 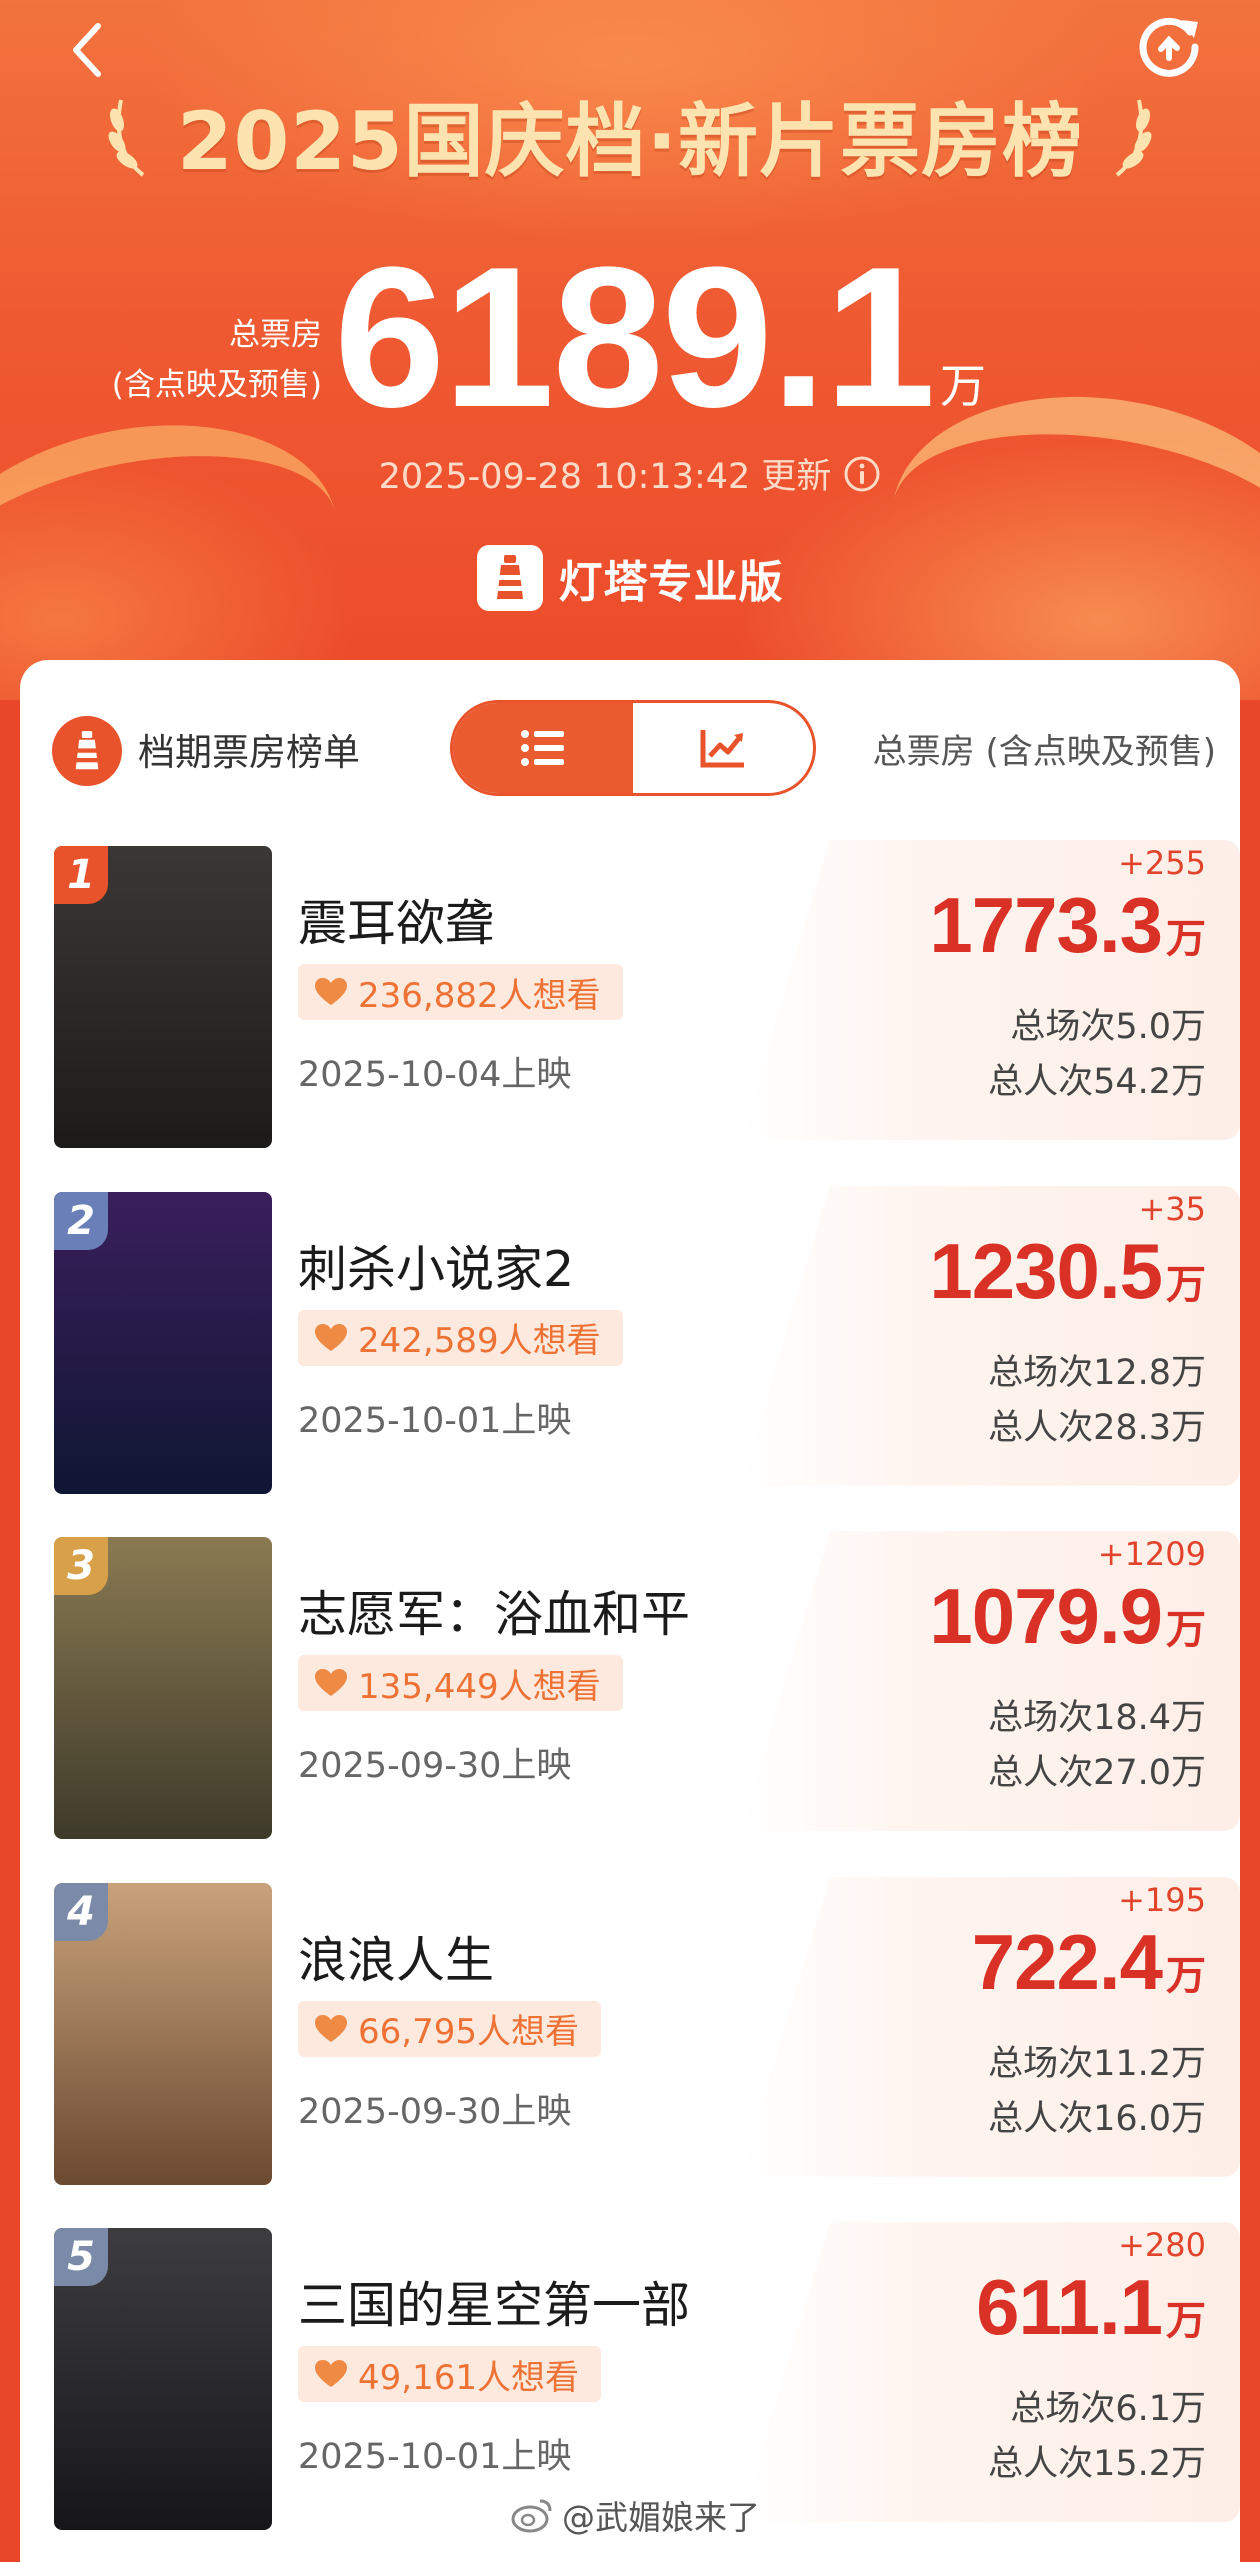 What do you see at coordinates (1172, 1208) in the screenshot?
I see `box-office-delta: +35` at bounding box center [1172, 1208].